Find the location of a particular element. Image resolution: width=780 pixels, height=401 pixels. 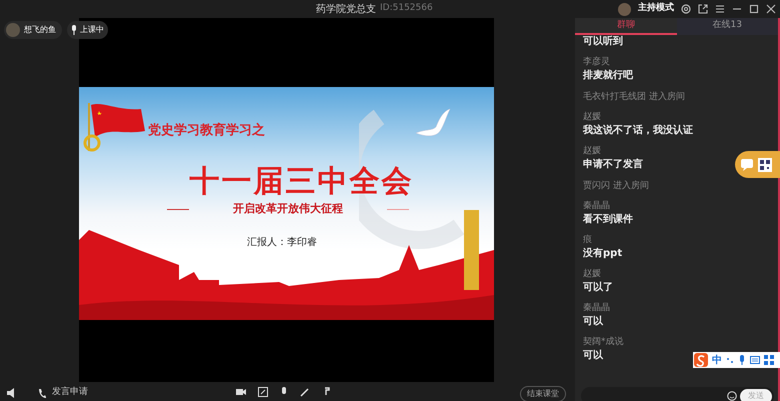

chat-tab: 在线13 is located at coordinates (727, 26).